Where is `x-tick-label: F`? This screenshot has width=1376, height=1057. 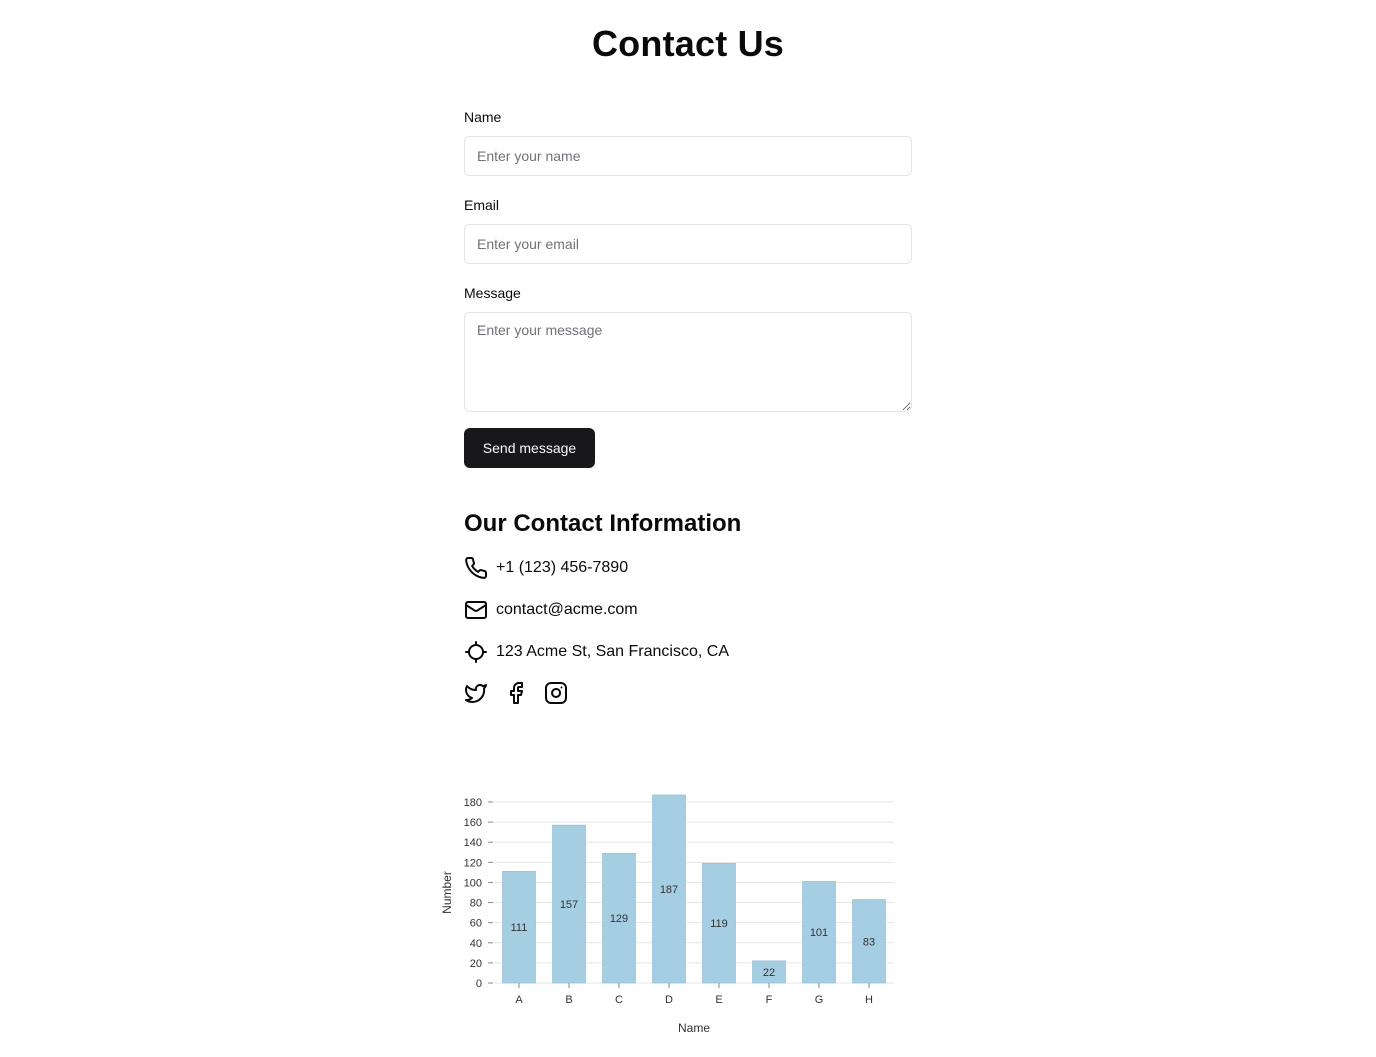
x-tick-label: F is located at coordinates (769, 1000).